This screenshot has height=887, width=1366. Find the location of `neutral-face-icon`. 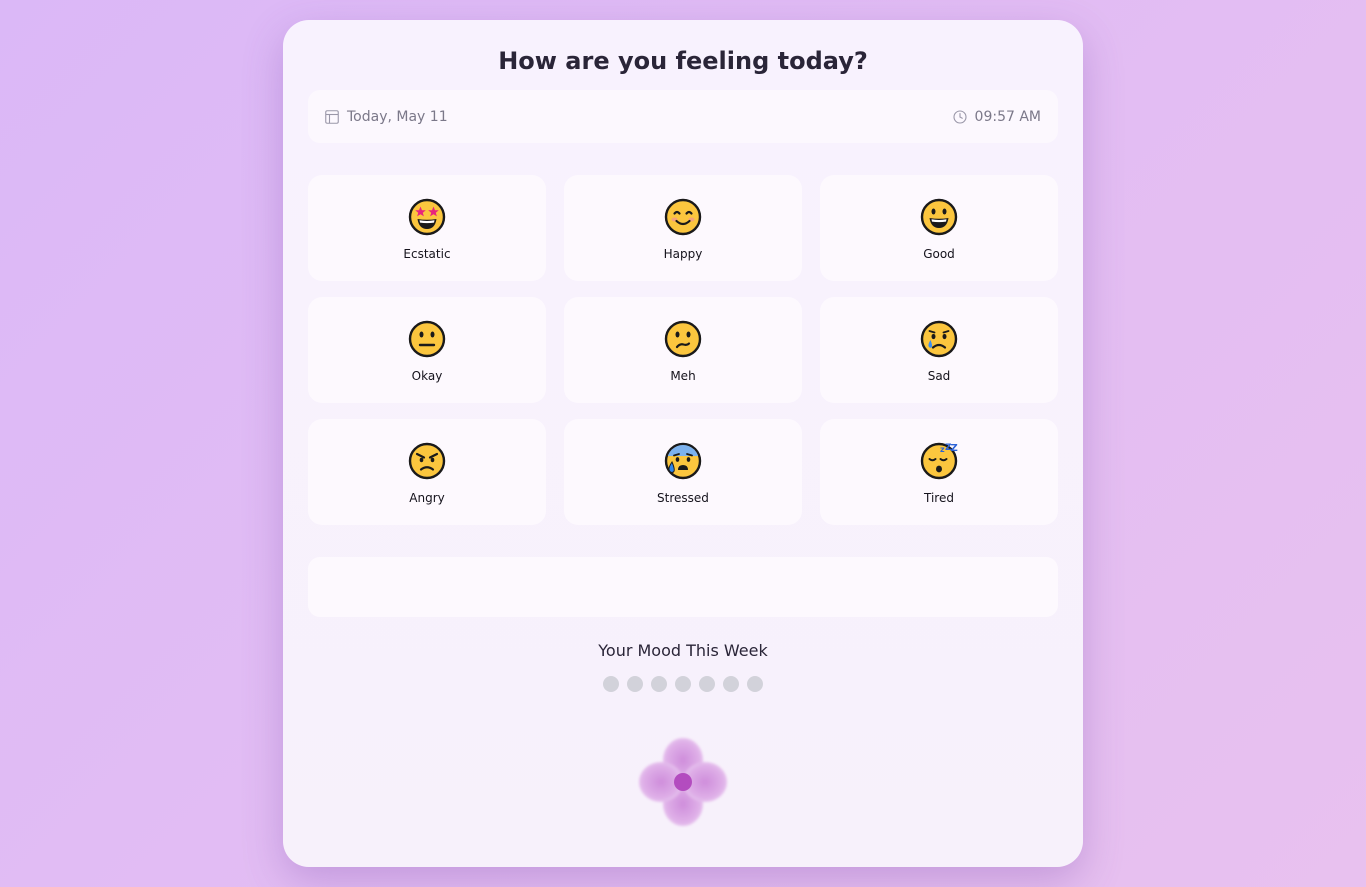

neutral-face-icon is located at coordinates (427, 339).